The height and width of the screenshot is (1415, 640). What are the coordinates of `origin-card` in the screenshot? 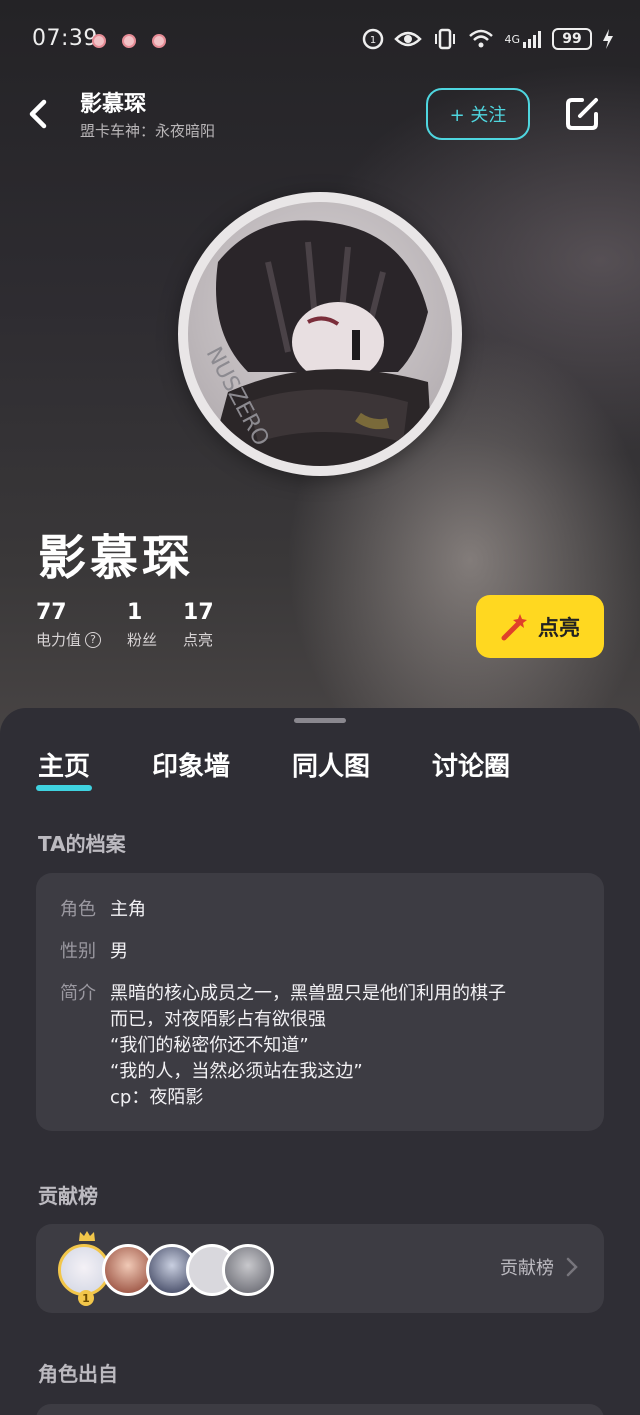 It's located at (320, 1409).